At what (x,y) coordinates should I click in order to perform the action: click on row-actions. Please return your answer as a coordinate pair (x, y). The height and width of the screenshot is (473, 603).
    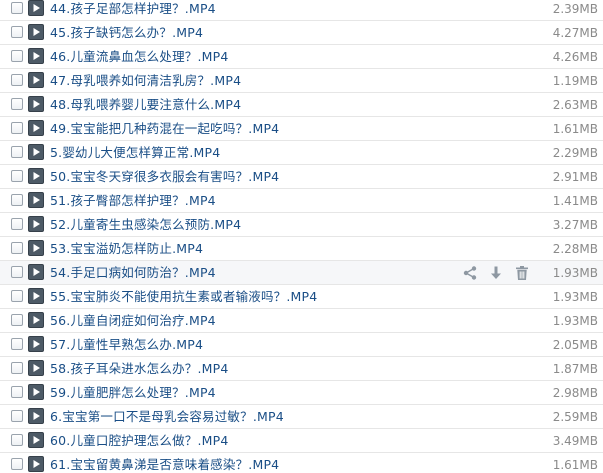
    Looking at the image, I should click on (496, 273).